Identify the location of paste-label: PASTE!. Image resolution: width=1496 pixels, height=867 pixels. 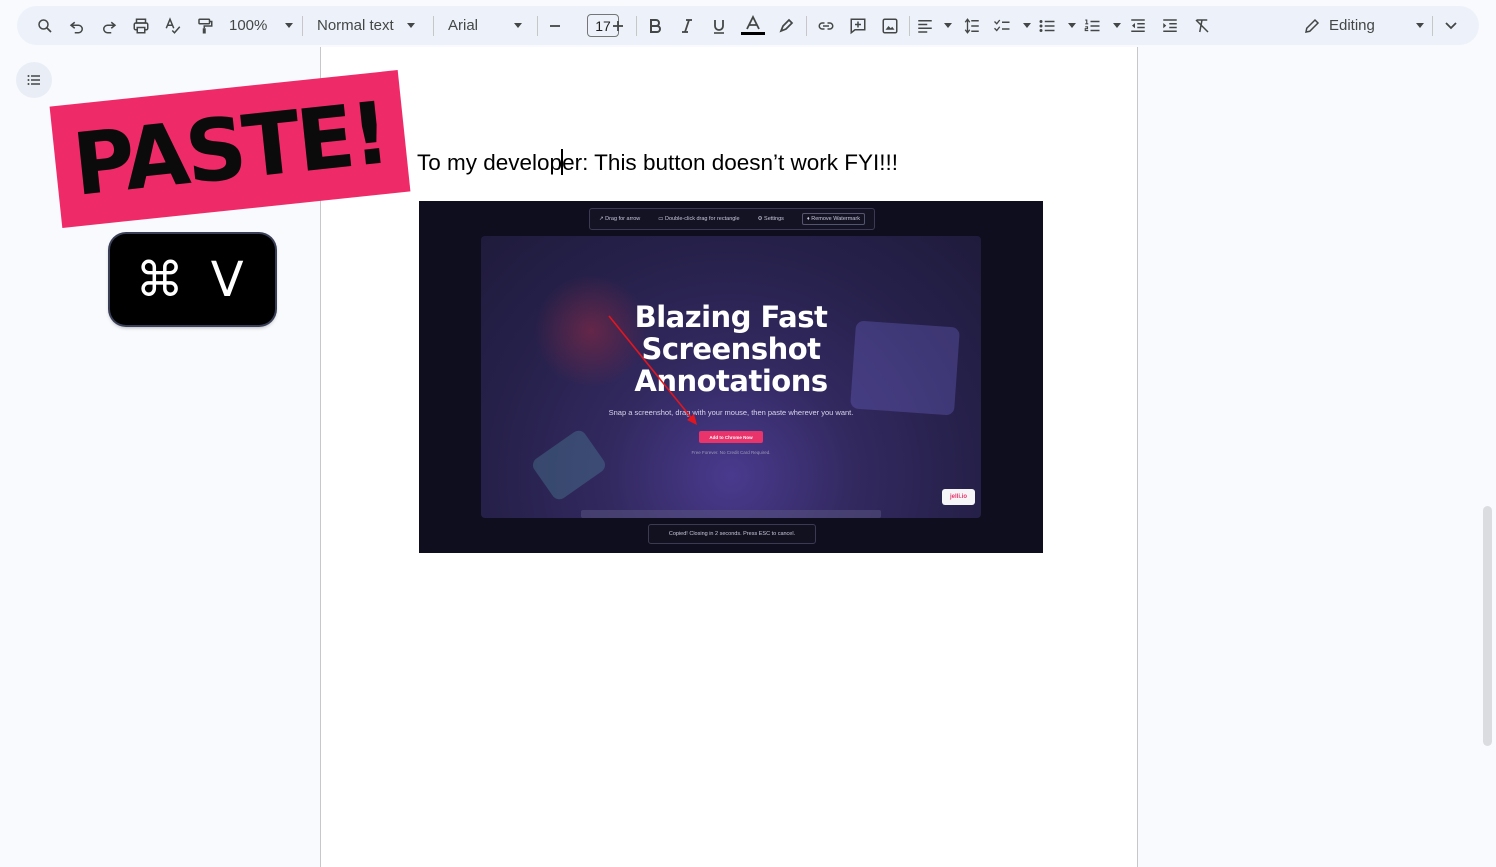
(230, 149).